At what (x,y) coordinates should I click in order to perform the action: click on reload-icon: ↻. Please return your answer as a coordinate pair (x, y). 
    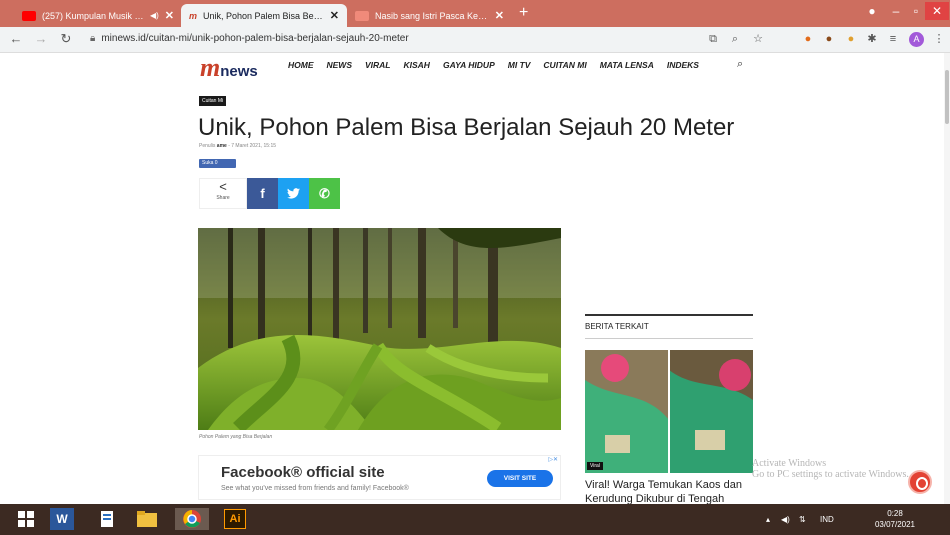
    Looking at the image, I should click on (66, 39).